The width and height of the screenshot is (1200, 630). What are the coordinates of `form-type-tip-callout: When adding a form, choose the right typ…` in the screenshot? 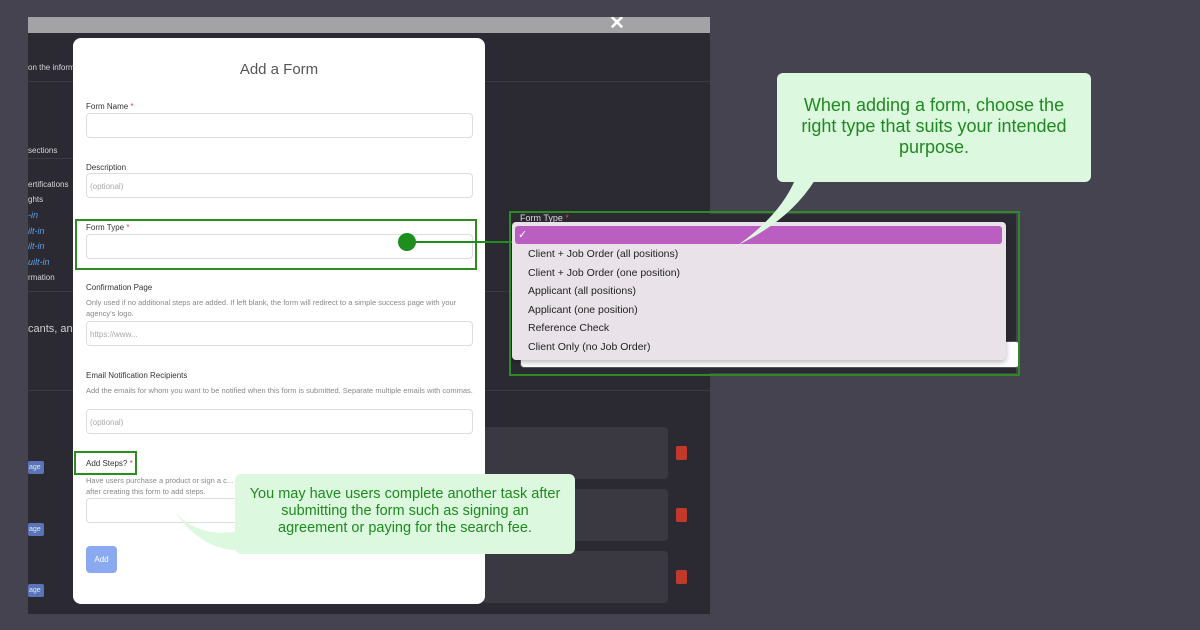 It's located at (934, 127).